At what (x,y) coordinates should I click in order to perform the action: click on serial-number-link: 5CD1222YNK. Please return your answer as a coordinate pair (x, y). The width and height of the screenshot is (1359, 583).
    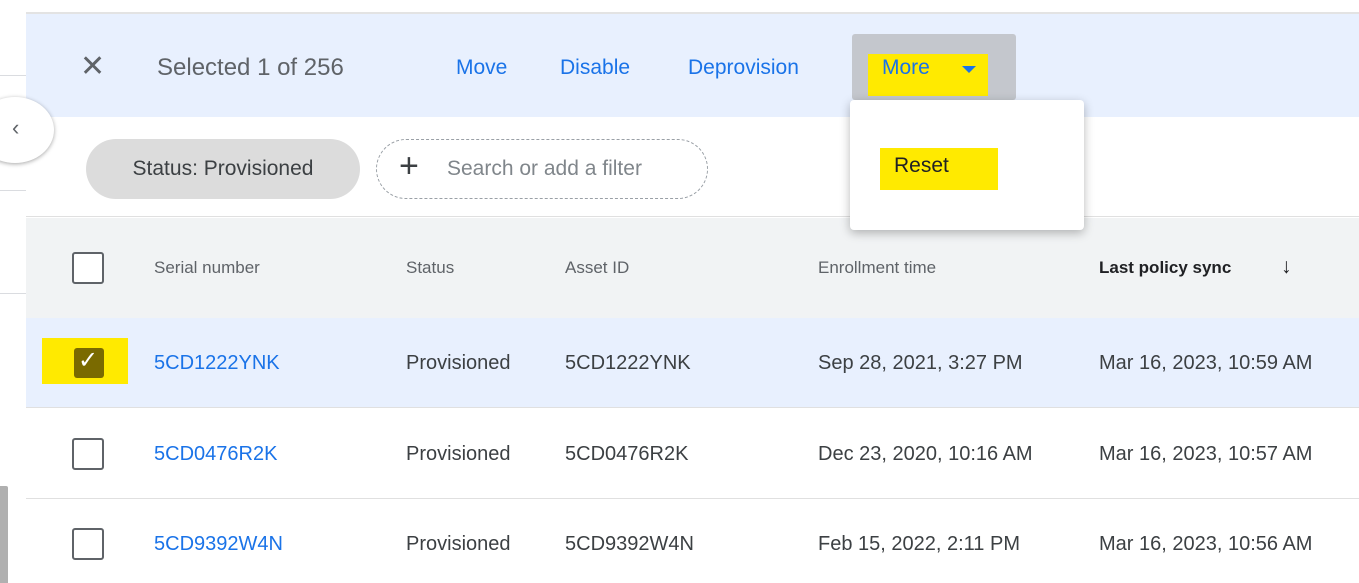
    Looking at the image, I should click on (217, 363).